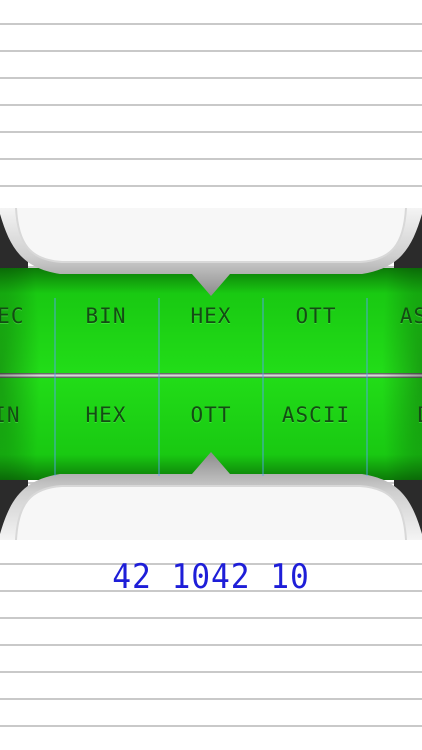  What do you see at coordinates (106, 316) in the screenshot?
I see `source-option-bin: BIN` at bounding box center [106, 316].